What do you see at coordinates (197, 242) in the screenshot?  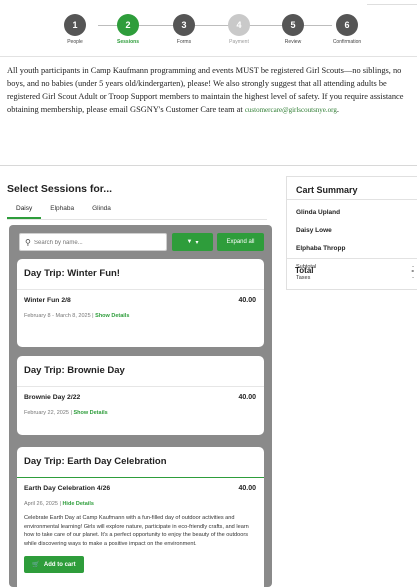 I see `chevron-down-icon: ▾` at bounding box center [197, 242].